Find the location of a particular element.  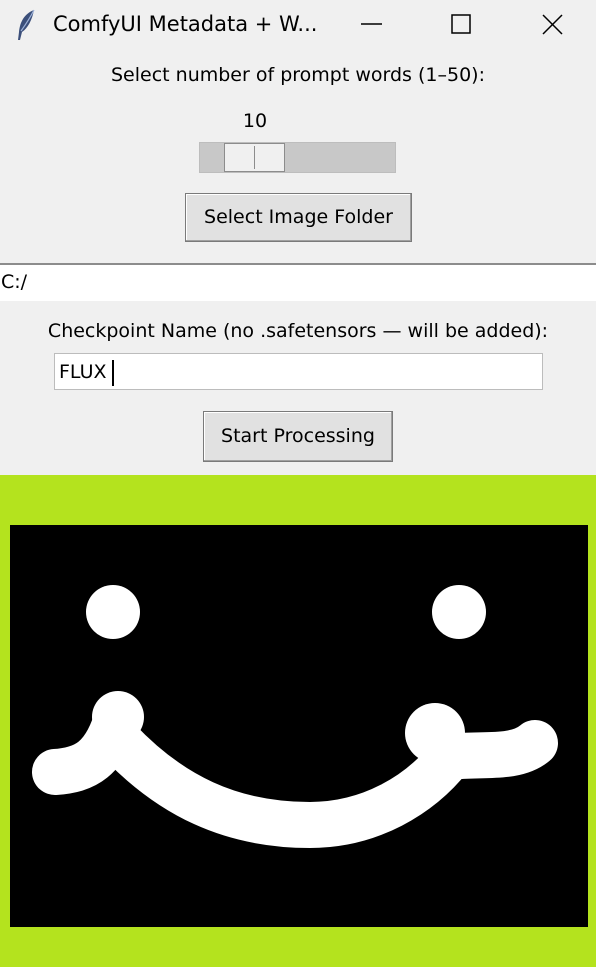

folder-path: C:/ is located at coordinates (298, 282).